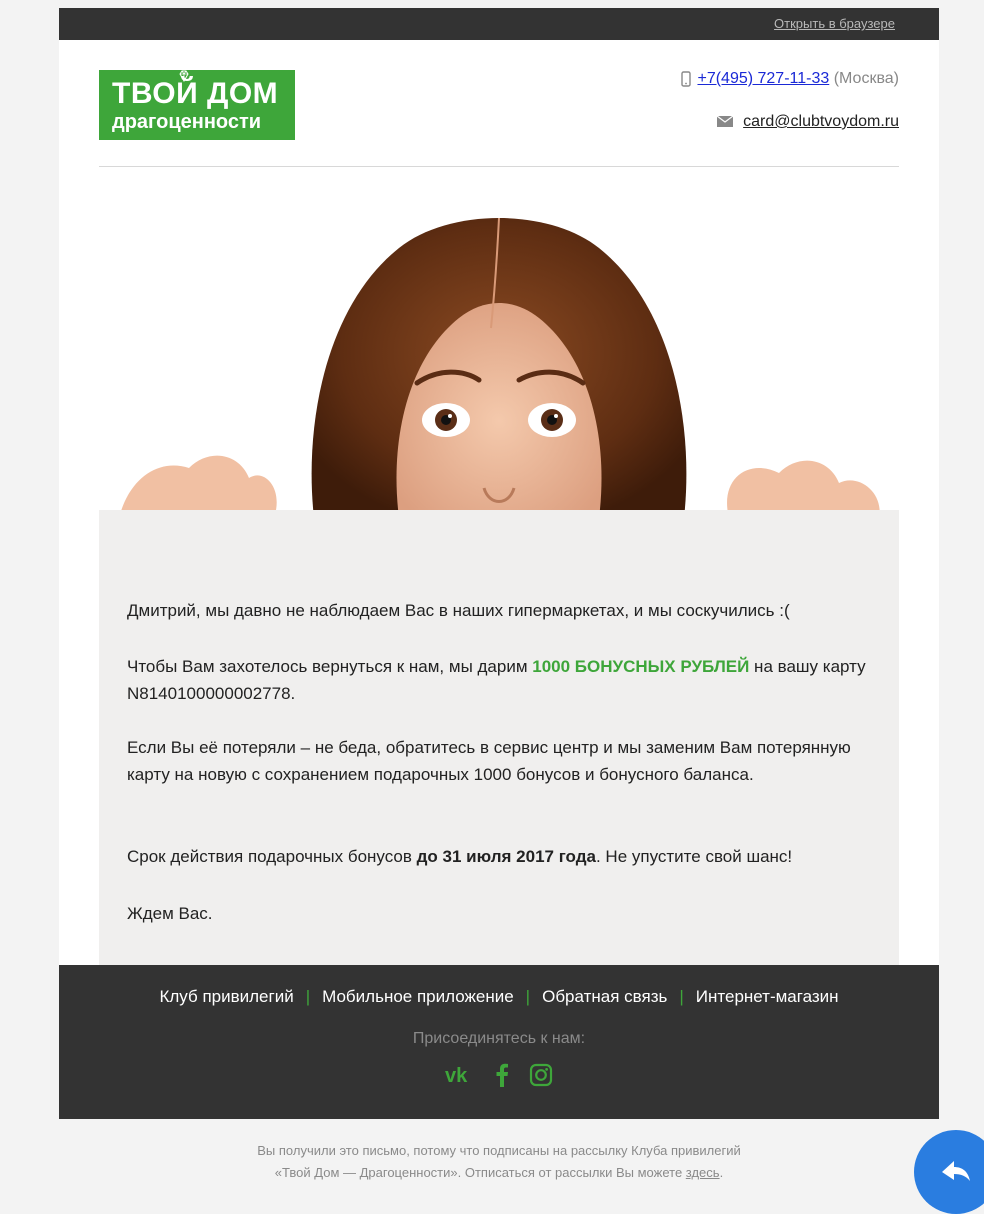 The height and width of the screenshot is (1214, 984). What do you see at coordinates (686, 79) in the screenshot?
I see `phone-icon` at bounding box center [686, 79].